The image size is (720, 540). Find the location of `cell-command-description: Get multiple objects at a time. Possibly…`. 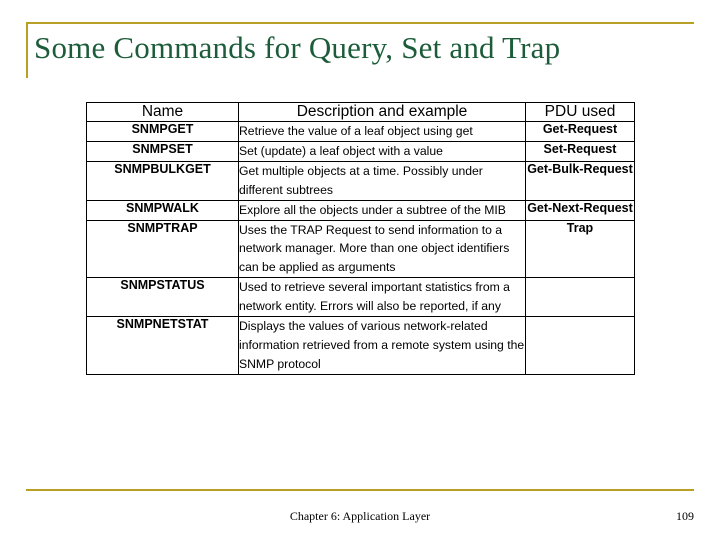

cell-command-description: Get multiple objects at a time. Possibly… is located at coordinates (382, 180).